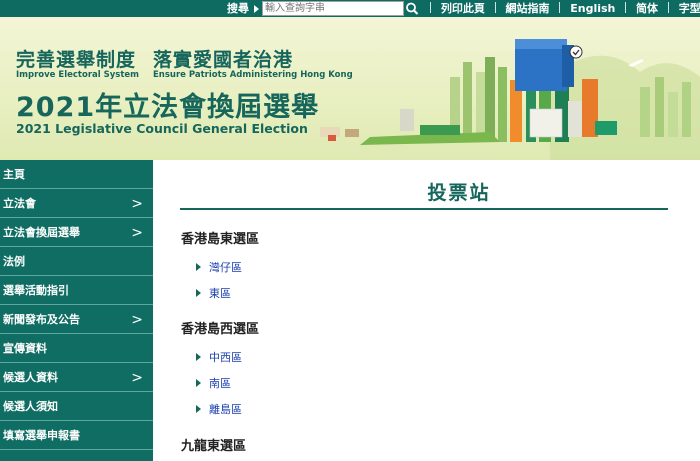 The image size is (700, 461). Describe the element at coordinates (30, 377) in the screenshot. I see `sidebar-item-label: 候選人資料` at that location.